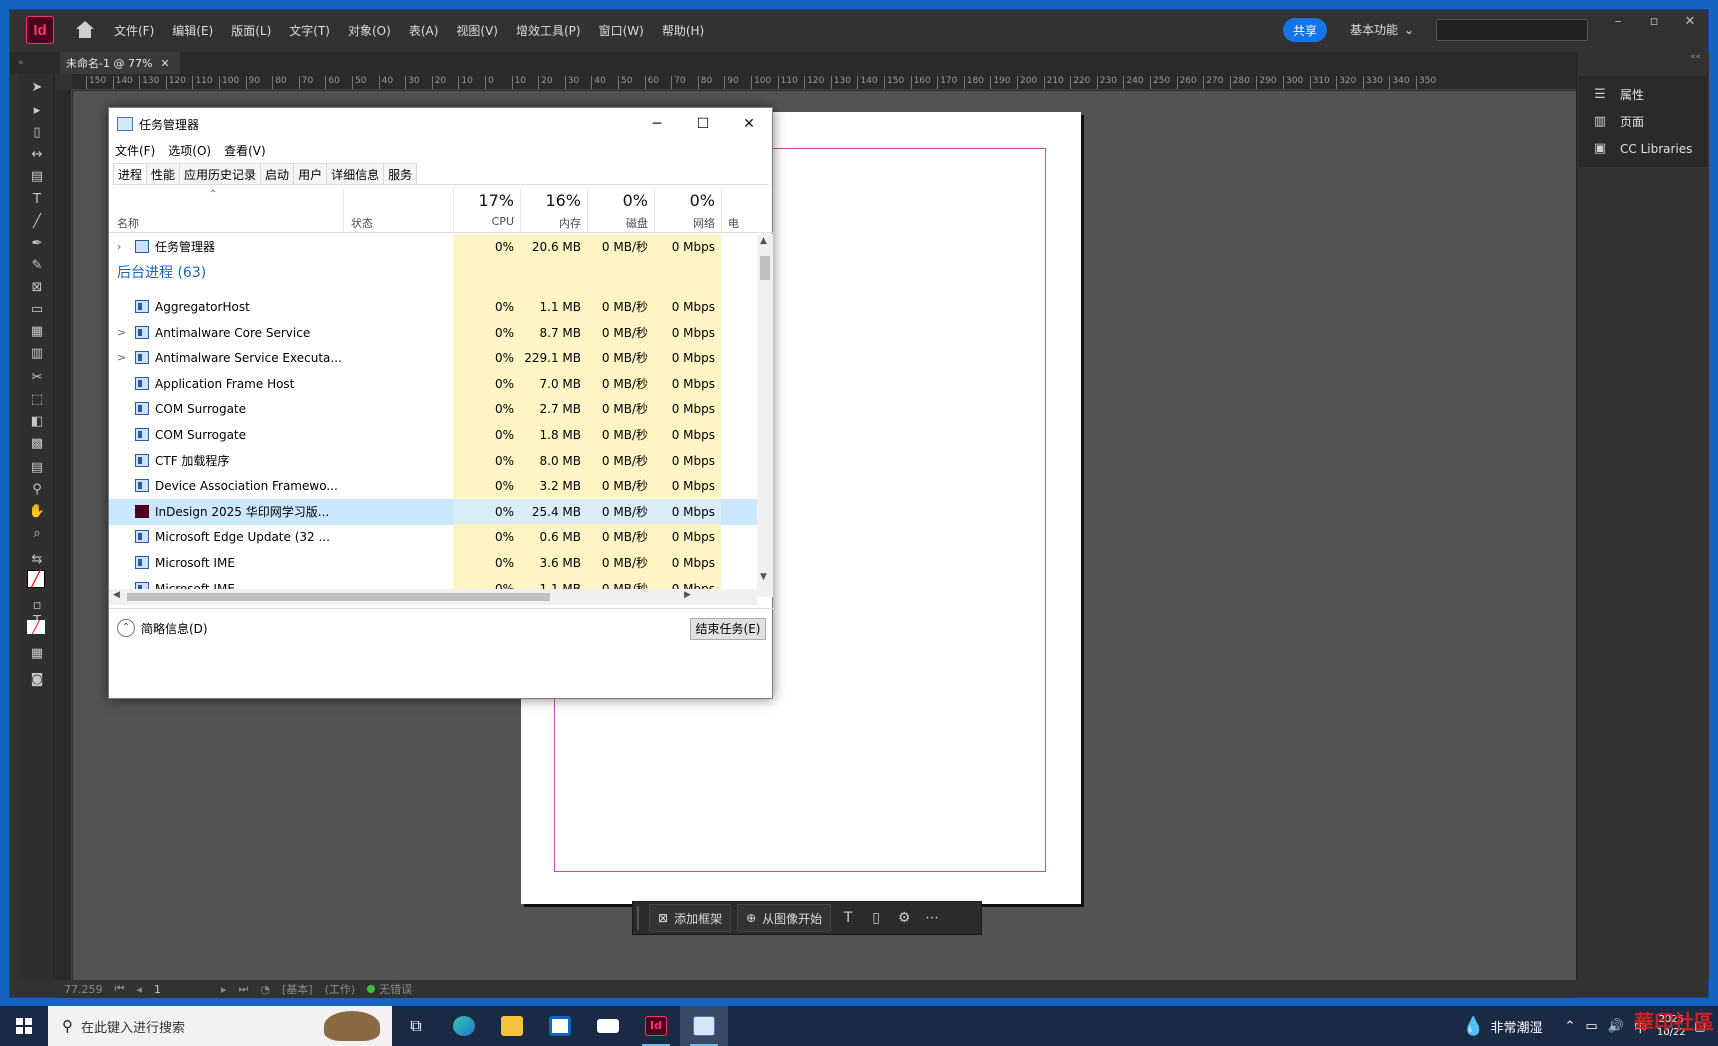 This screenshot has width=1718, height=1046. I want to click on next-page-icon: ▸, so click(224, 989).